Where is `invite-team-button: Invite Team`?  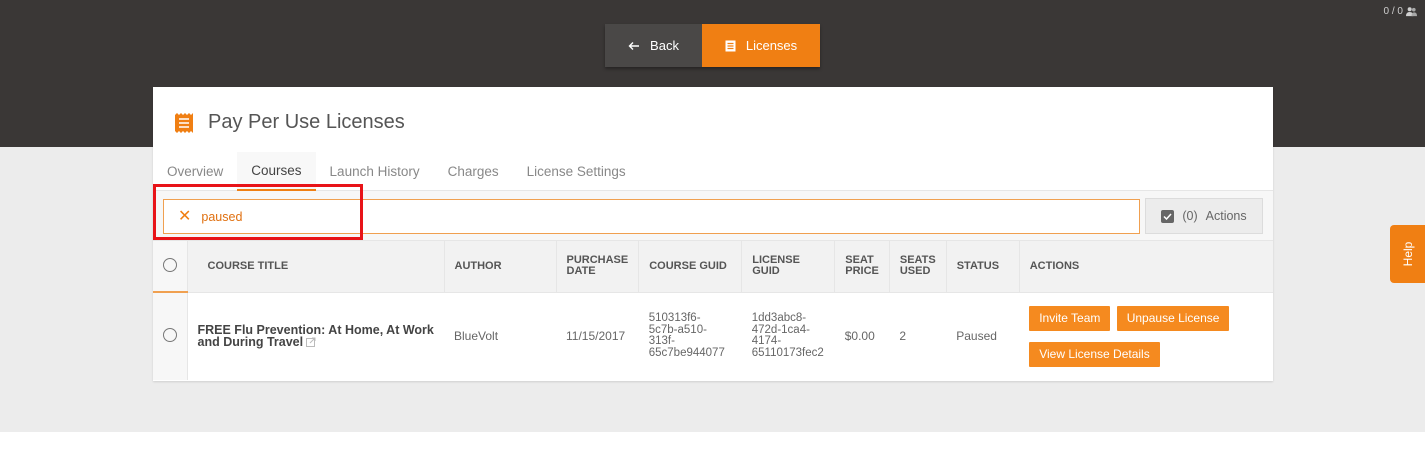
invite-team-button: Invite Team is located at coordinates (1070, 318).